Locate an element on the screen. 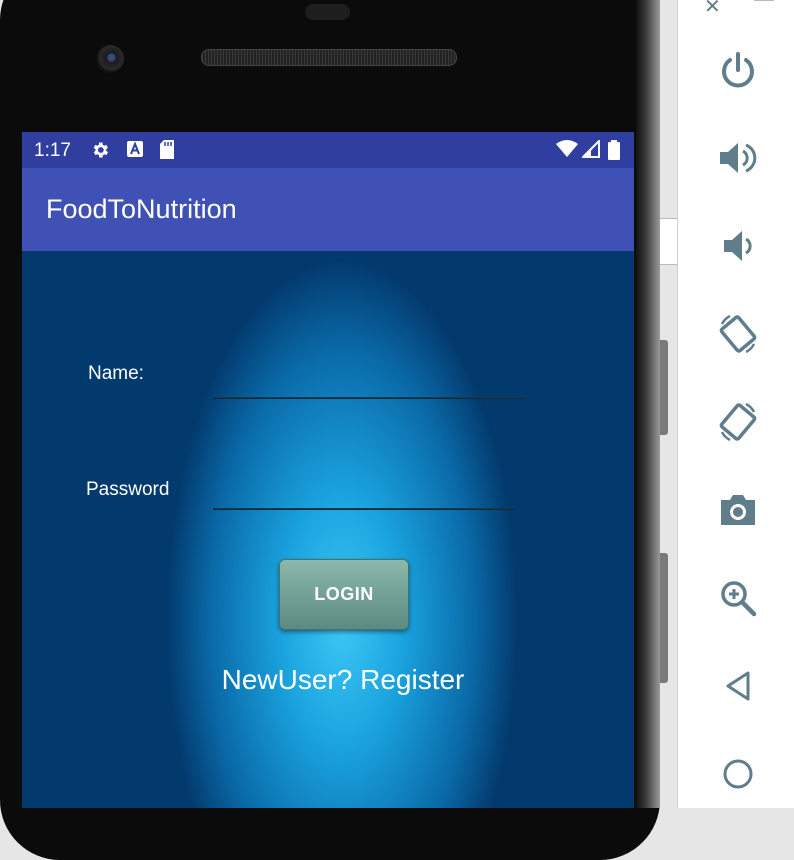 Image resolution: width=794 pixels, height=860 pixels. front-camera is located at coordinates (110, 59).